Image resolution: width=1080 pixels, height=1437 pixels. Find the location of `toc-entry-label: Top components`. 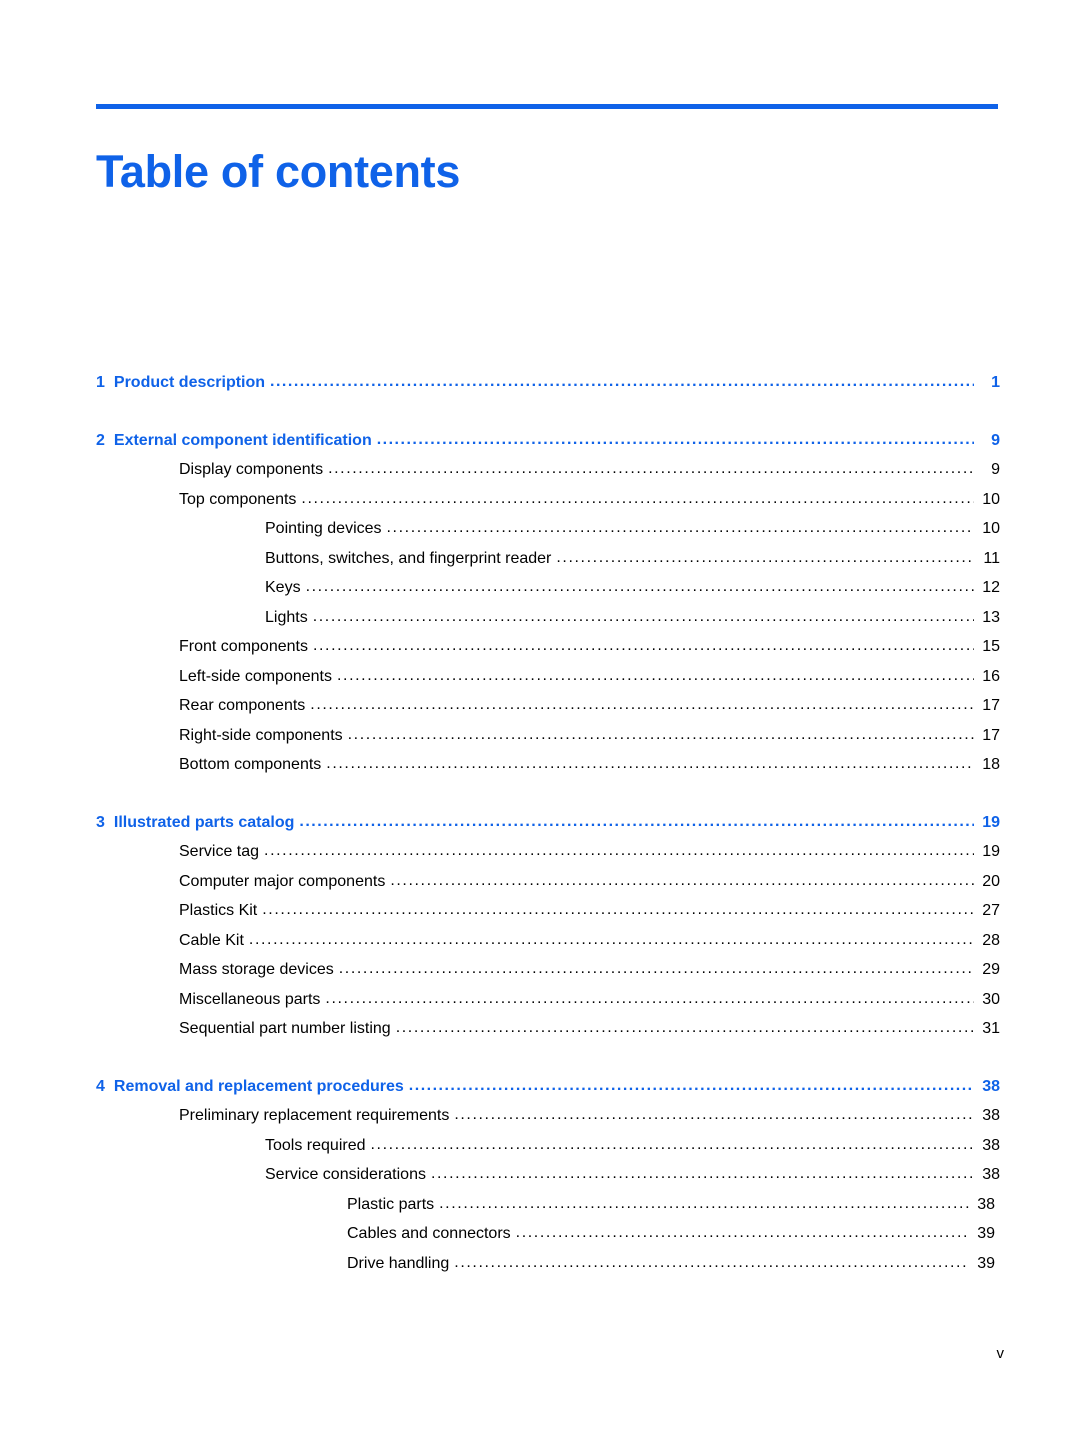

toc-entry-label: Top components is located at coordinates (238, 499).